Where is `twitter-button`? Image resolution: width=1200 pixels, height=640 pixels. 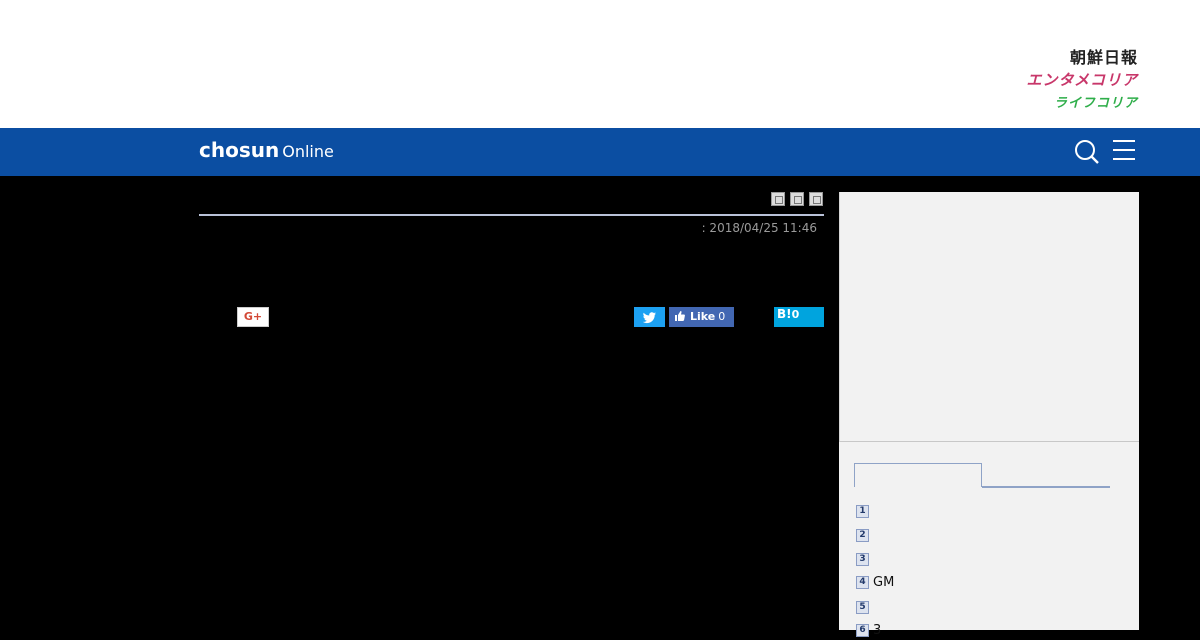 twitter-button is located at coordinates (649, 317).